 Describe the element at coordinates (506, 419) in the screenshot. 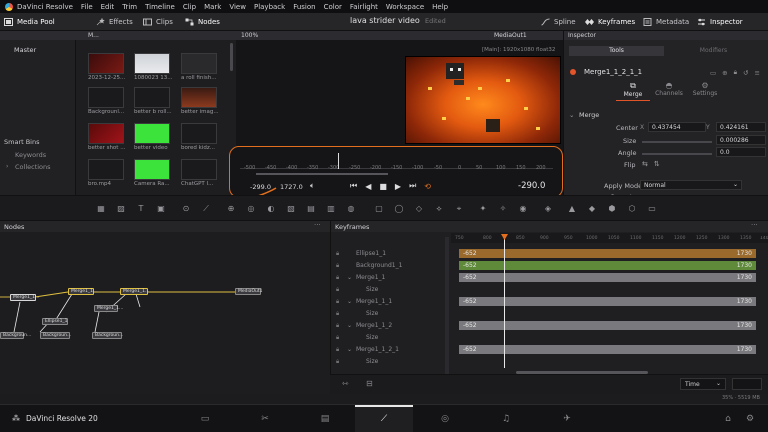

I see `fairlight-page-icon: ♫` at that location.